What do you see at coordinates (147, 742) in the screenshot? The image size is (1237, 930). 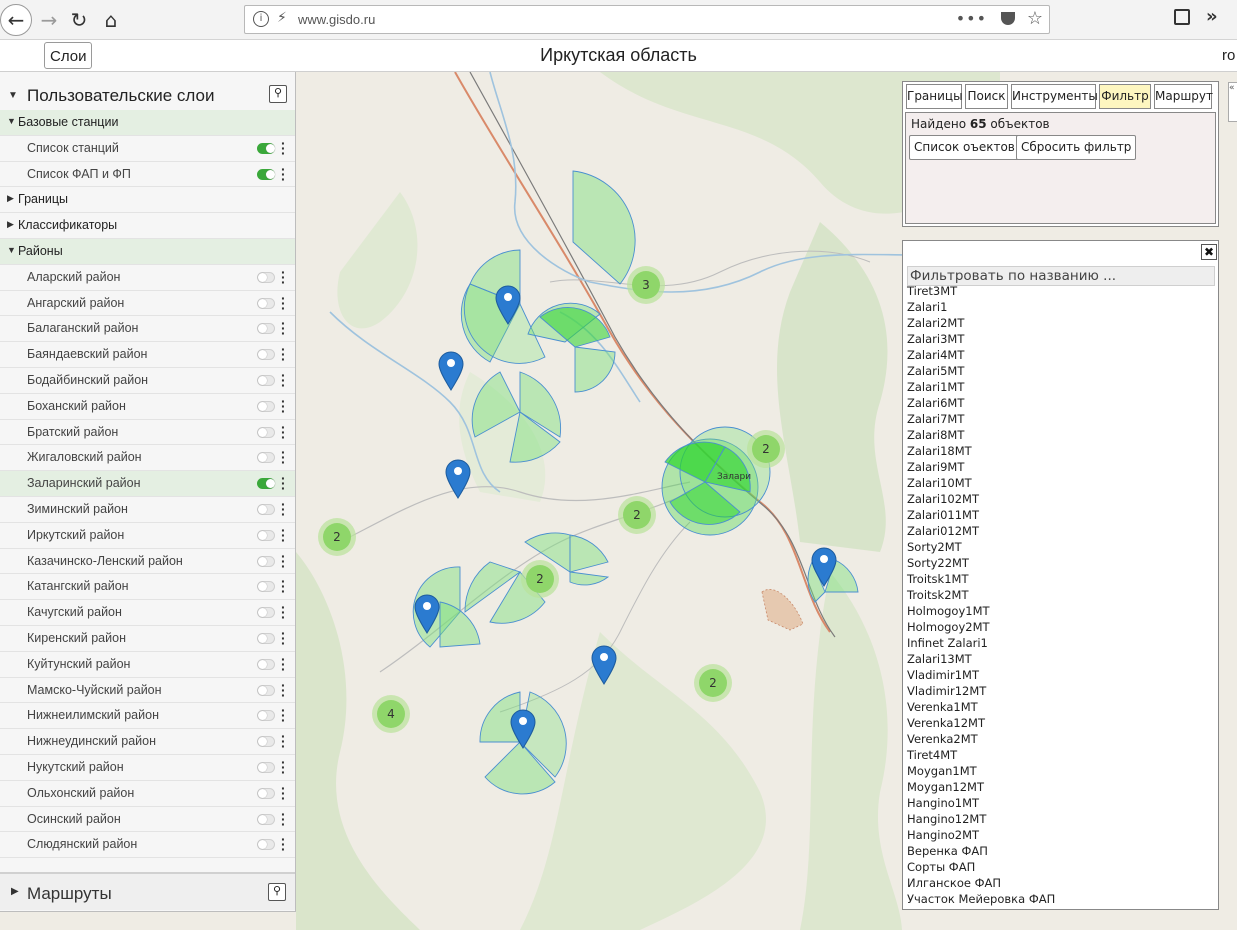 I see `layer-item: Нижнеудинский район · · ·` at bounding box center [147, 742].